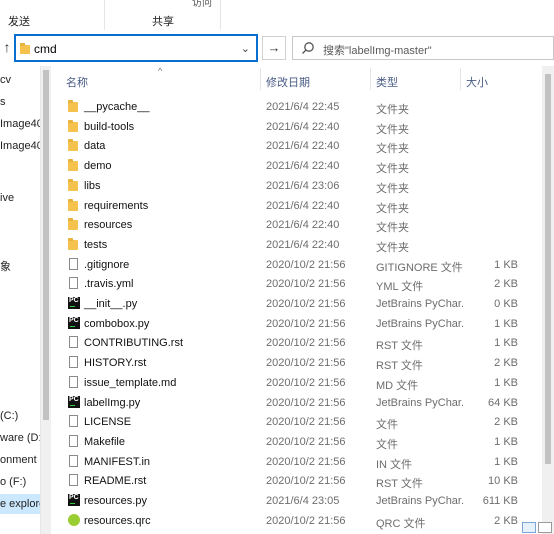 The height and width of the screenshot is (534, 554). What do you see at coordinates (5, 266) in the screenshot?
I see `nav-item: 象` at bounding box center [5, 266].